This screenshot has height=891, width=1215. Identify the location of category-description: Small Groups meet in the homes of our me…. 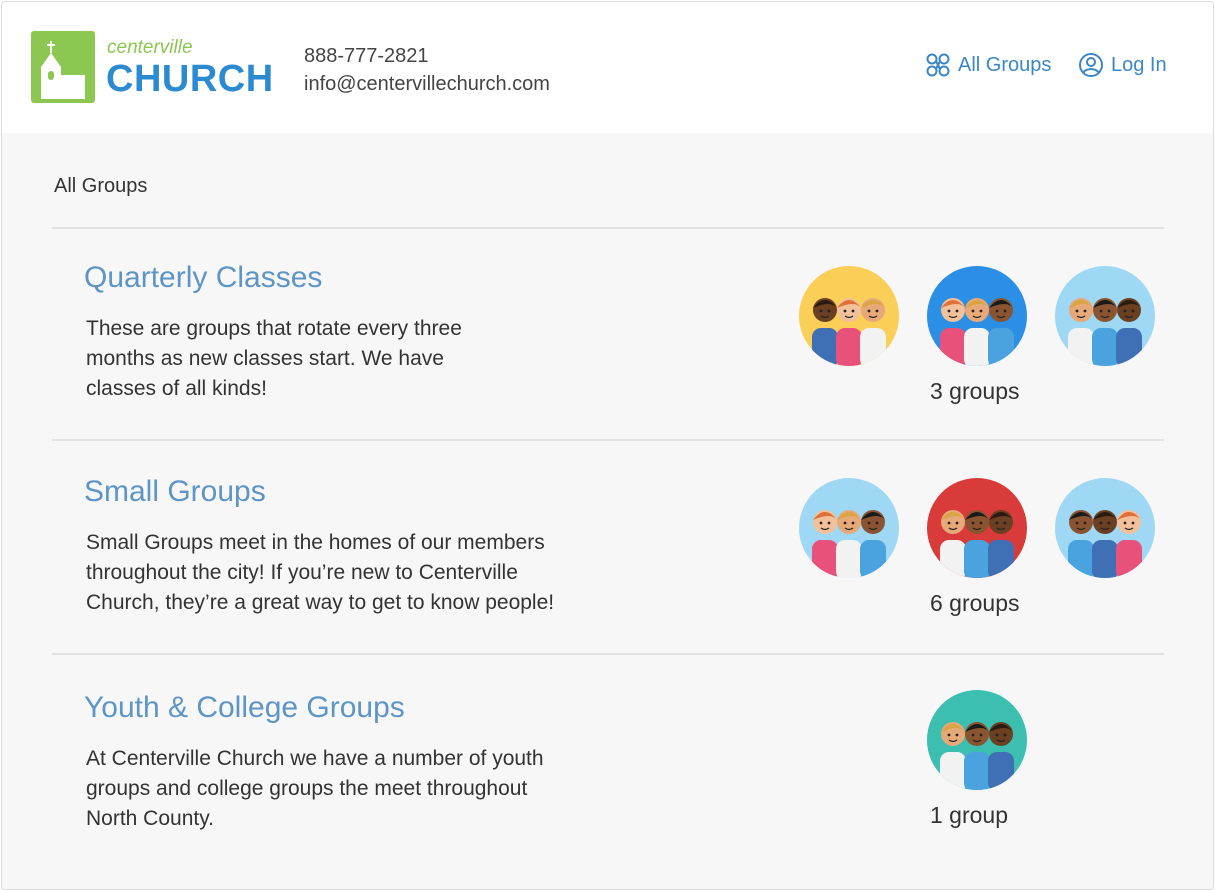
(320, 573).